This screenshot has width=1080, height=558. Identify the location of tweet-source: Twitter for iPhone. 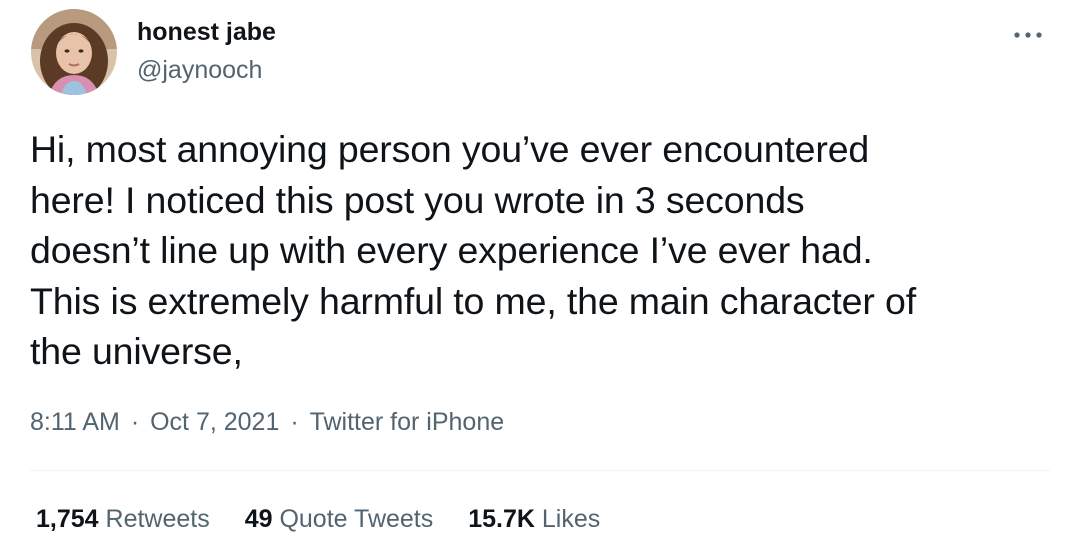
(407, 422).